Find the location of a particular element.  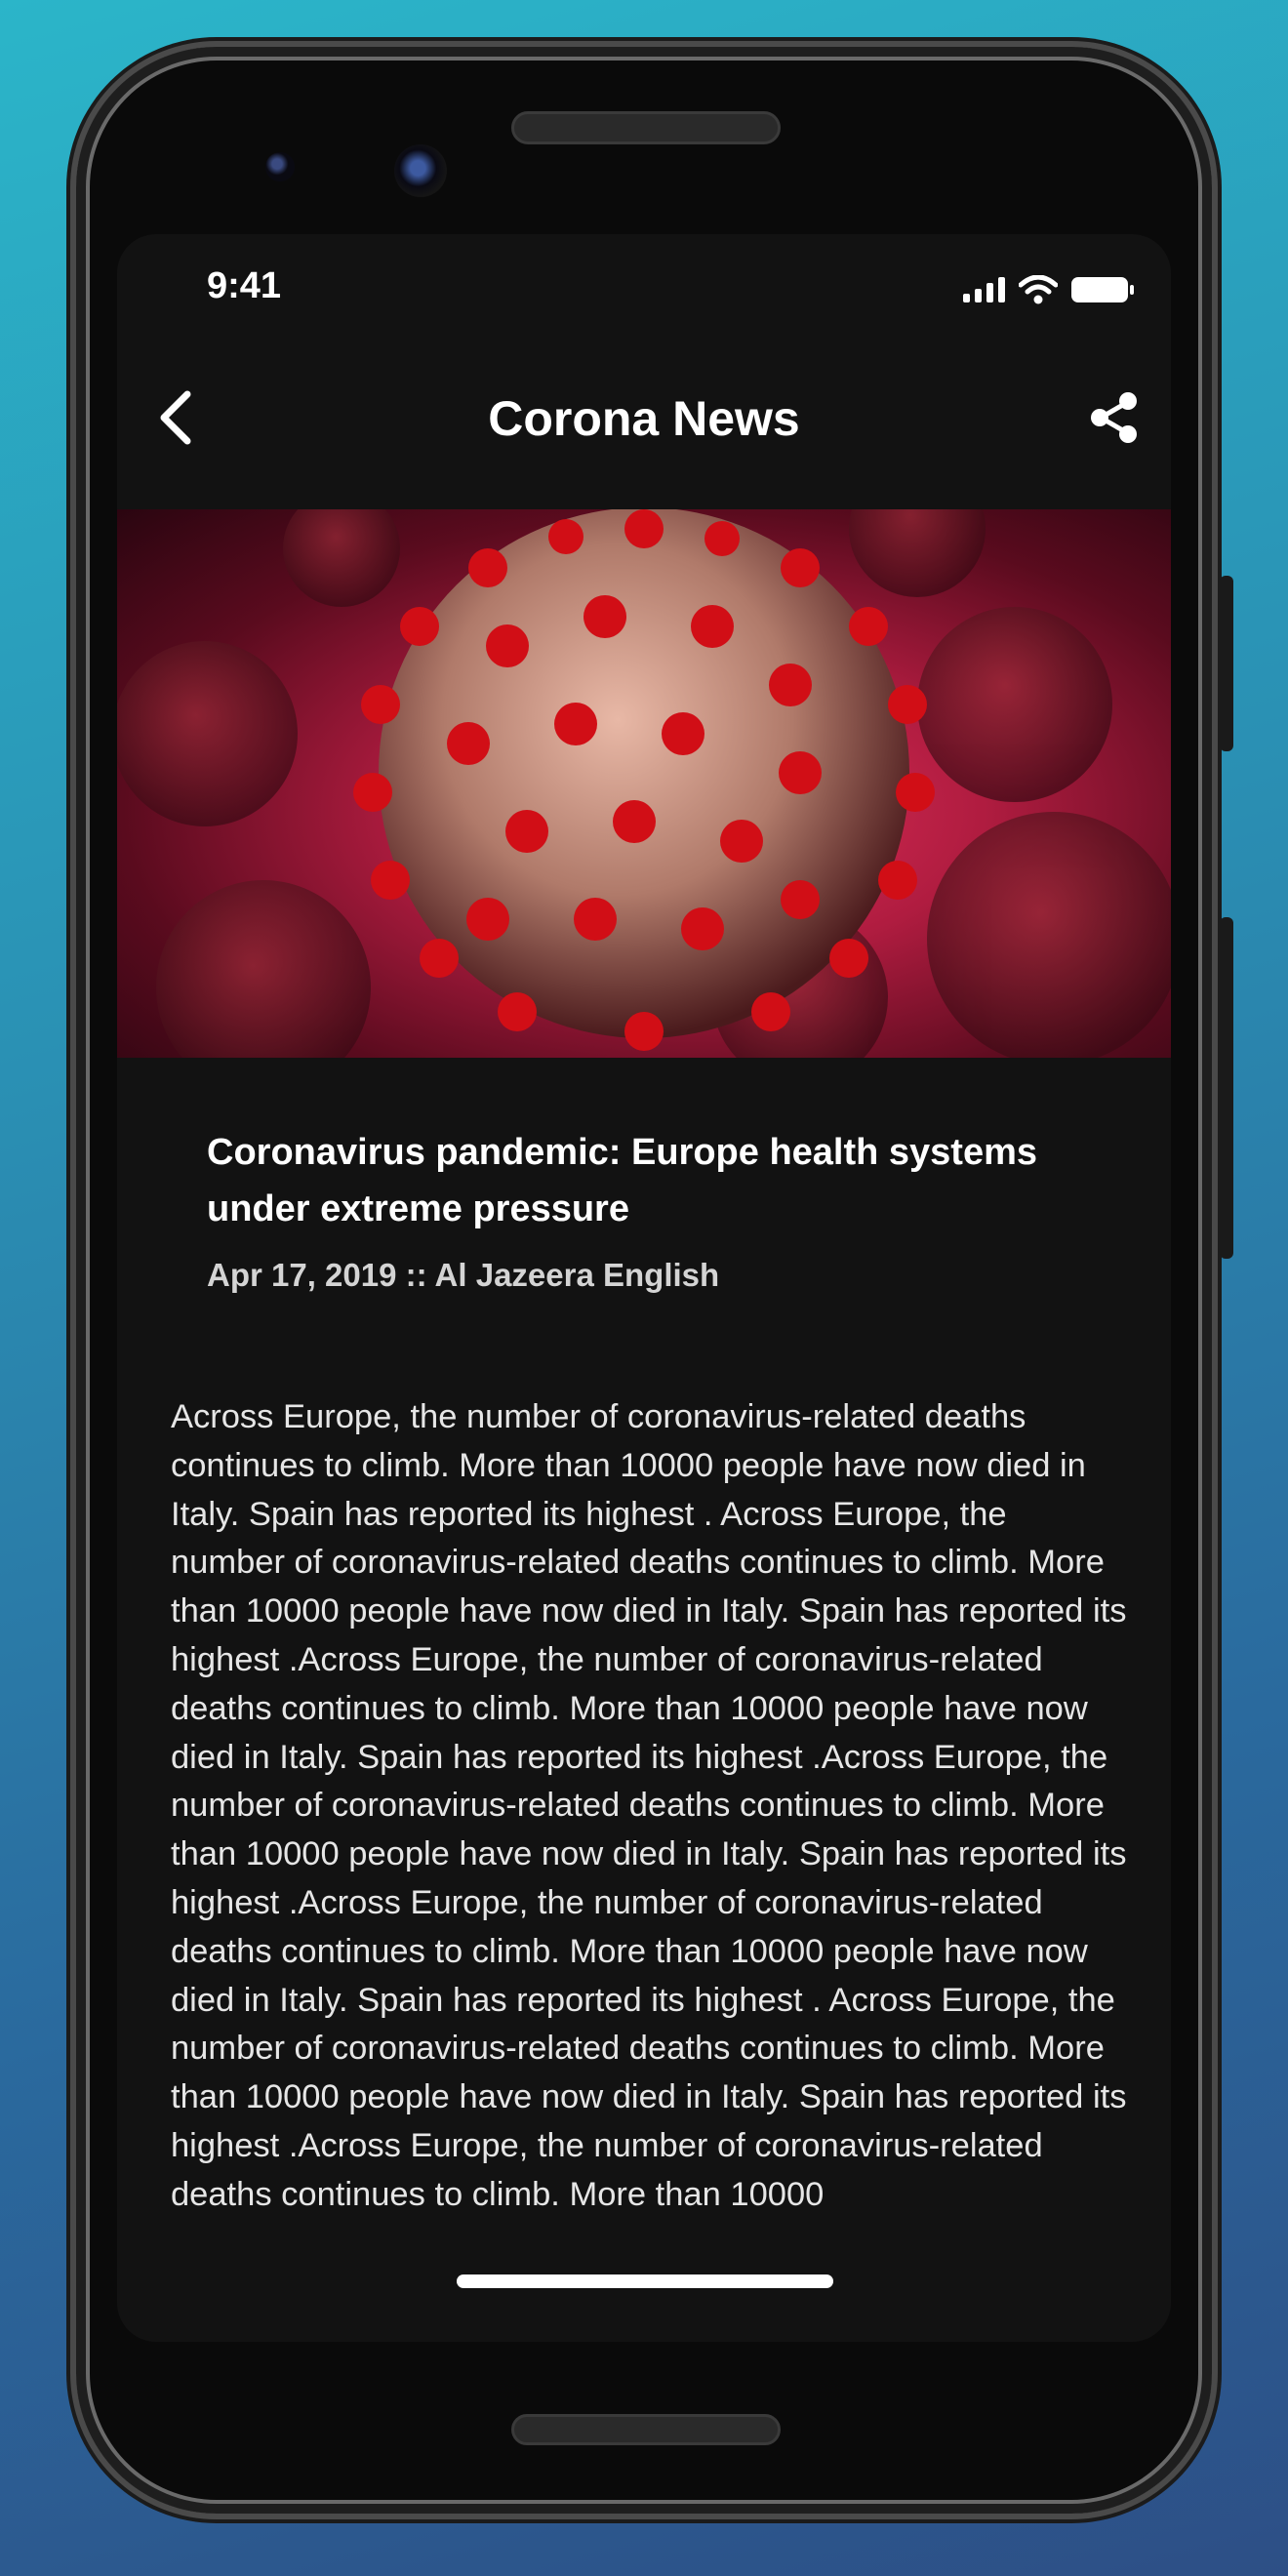

page-title: Corona News is located at coordinates (644, 418).